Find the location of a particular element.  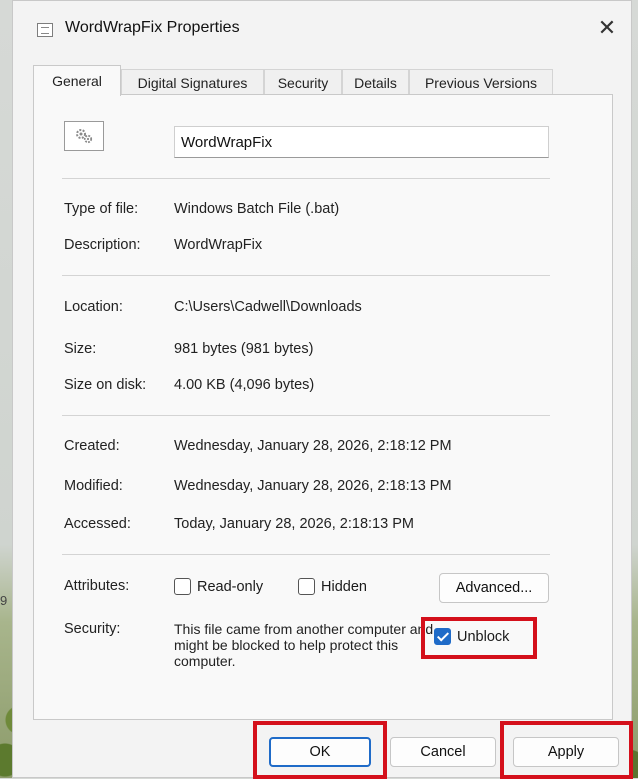

unblock-checkbox: Unblock is located at coordinates (471, 636).